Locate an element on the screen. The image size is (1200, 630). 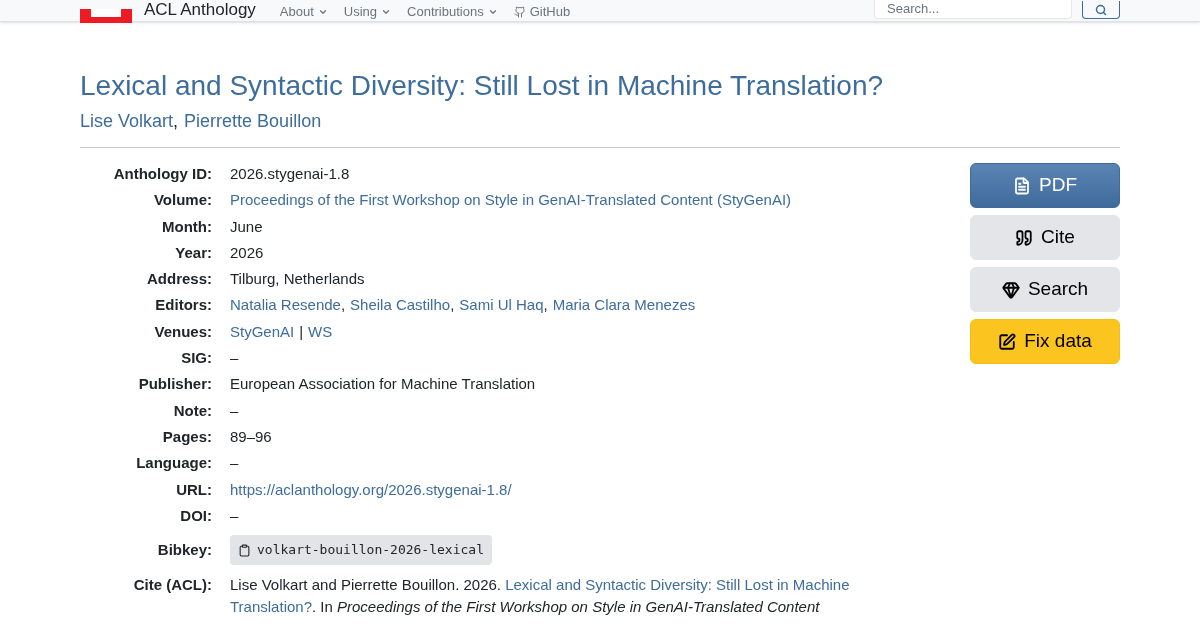
link: WS is located at coordinates (320, 331).